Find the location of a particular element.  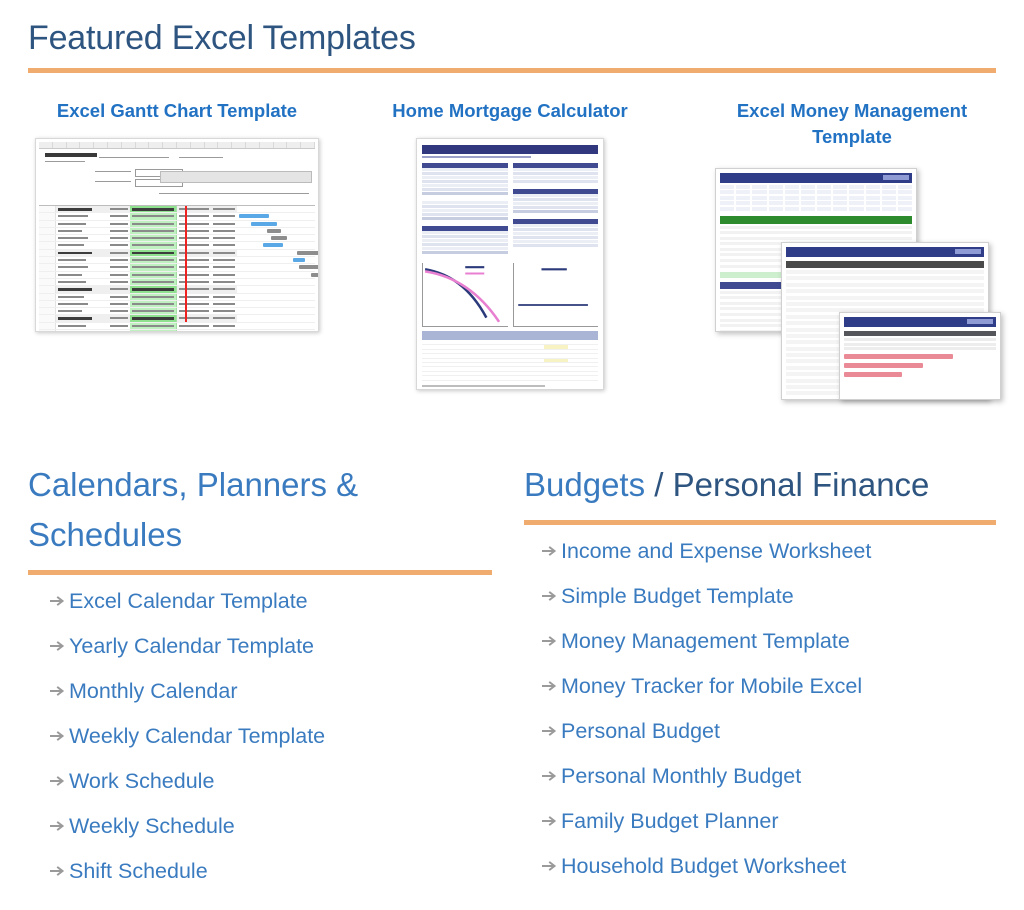

link-family-budget-planner: Family Budget Planner is located at coordinates (670, 821).